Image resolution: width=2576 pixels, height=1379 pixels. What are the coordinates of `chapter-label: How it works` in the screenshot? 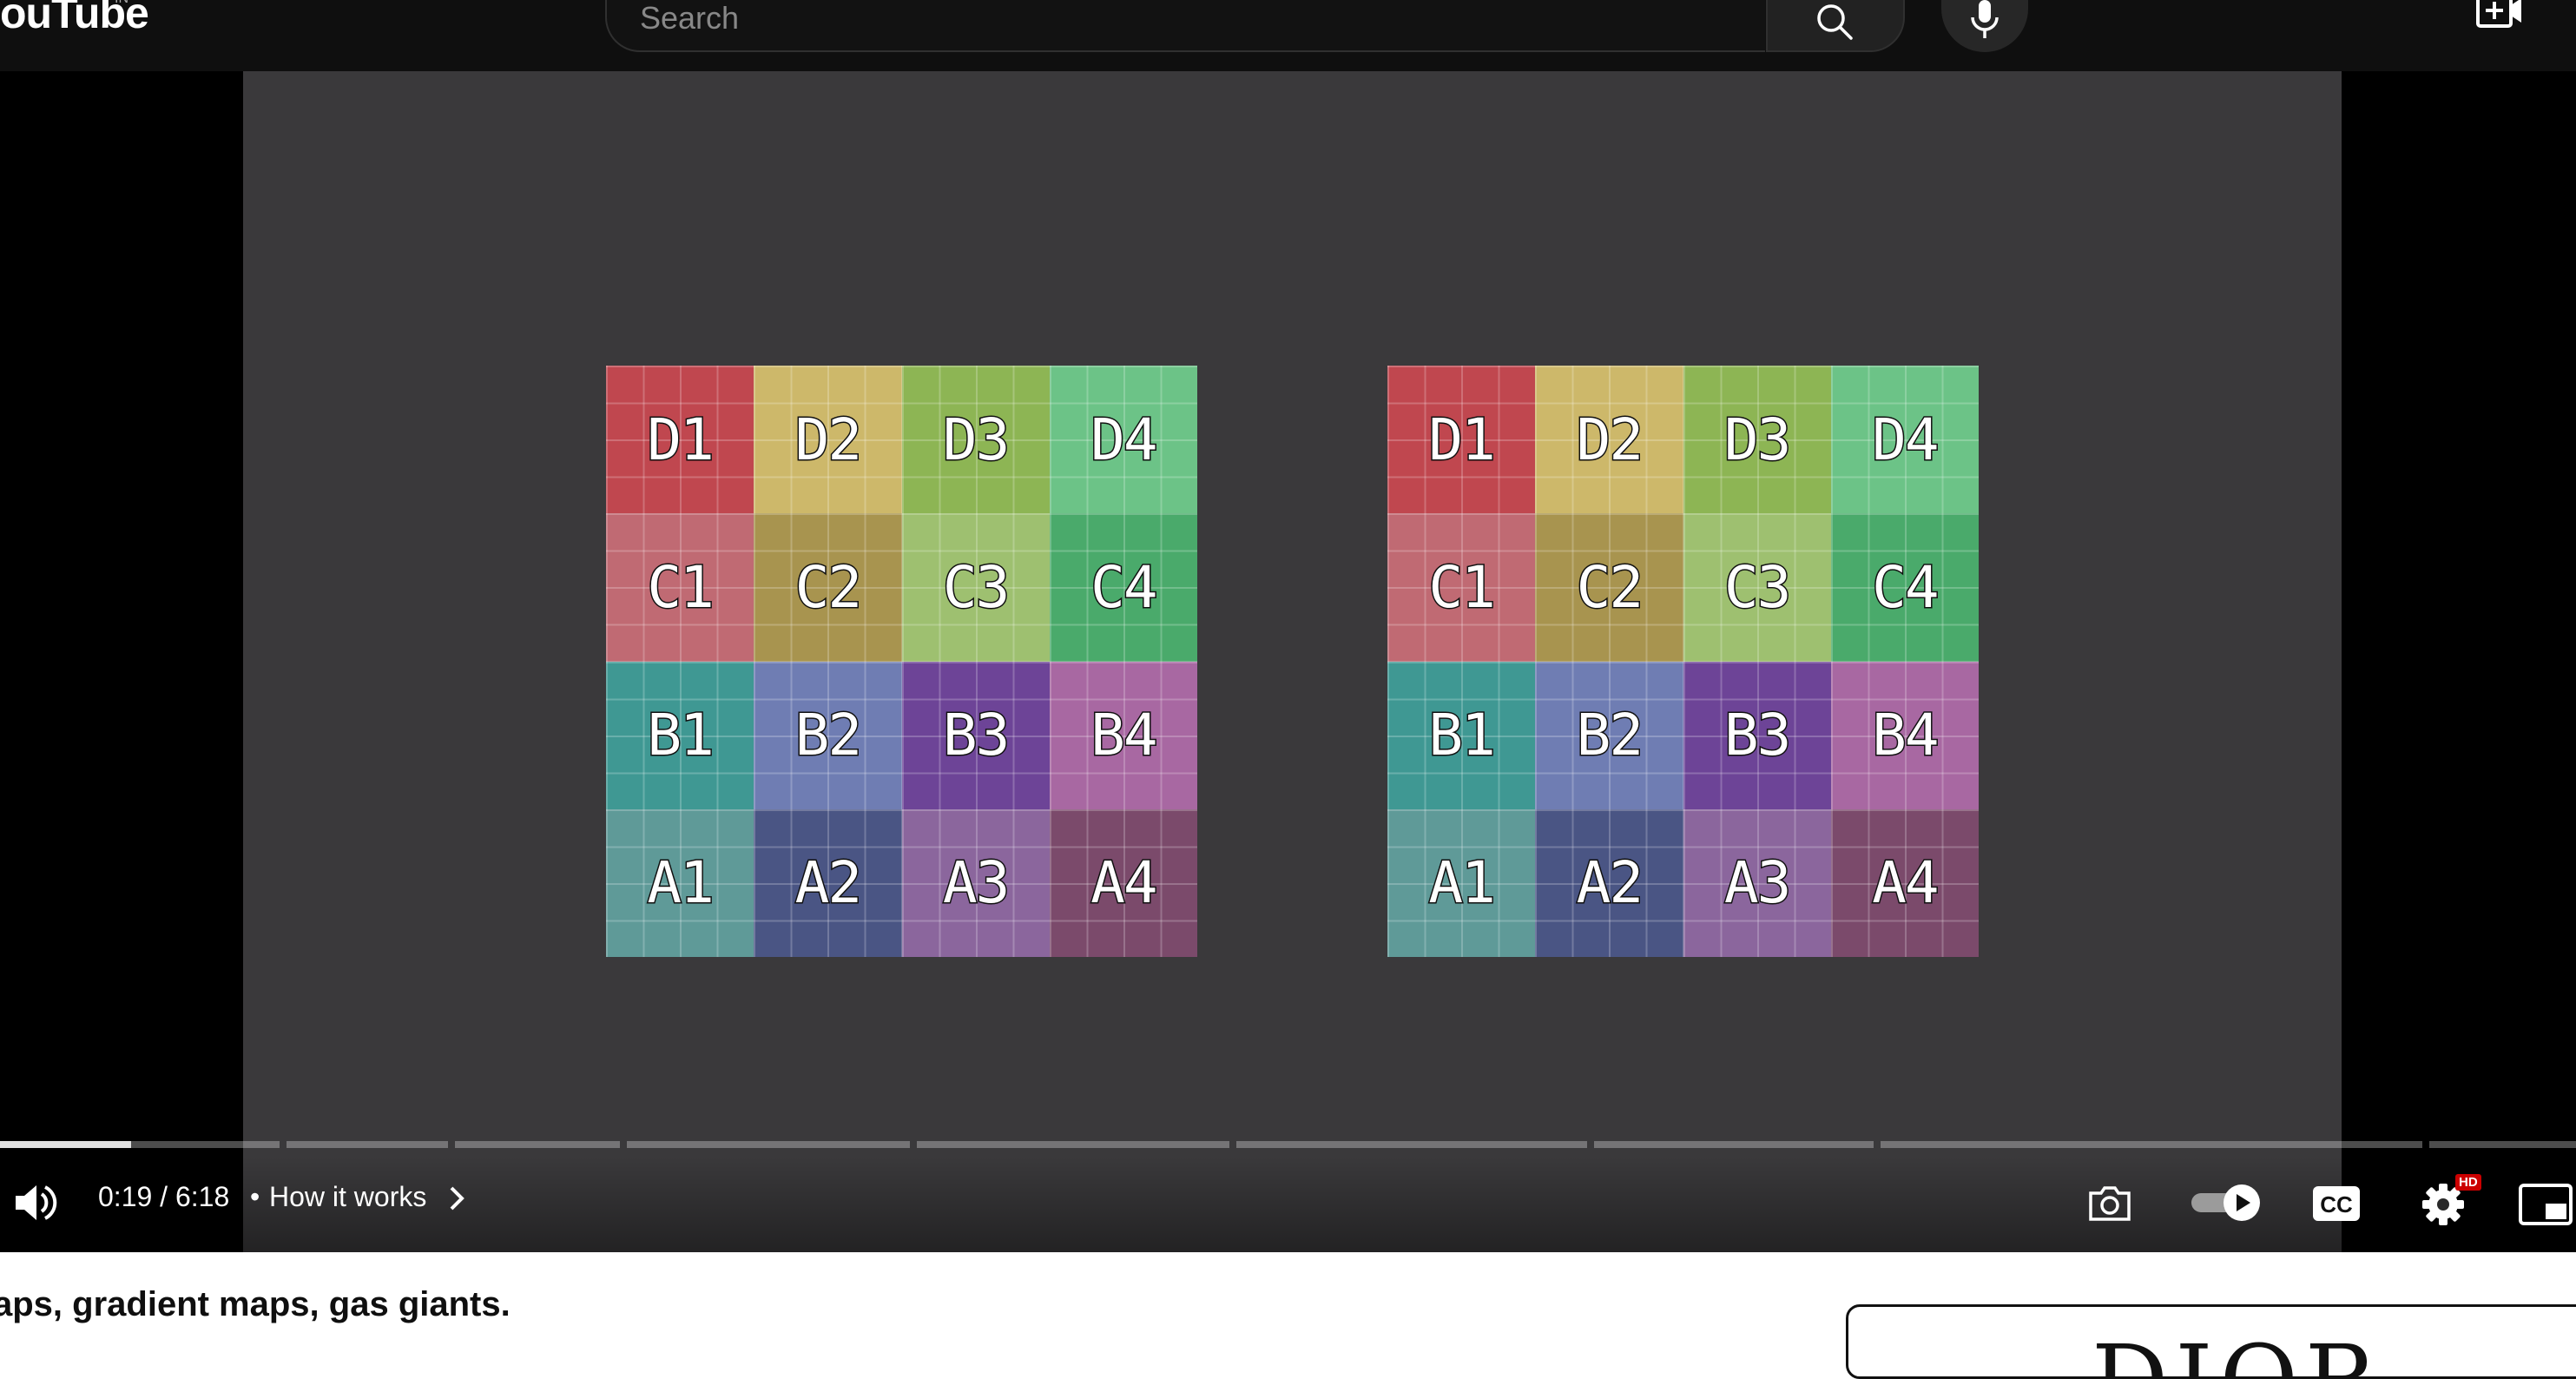 It's located at (348, 1196).